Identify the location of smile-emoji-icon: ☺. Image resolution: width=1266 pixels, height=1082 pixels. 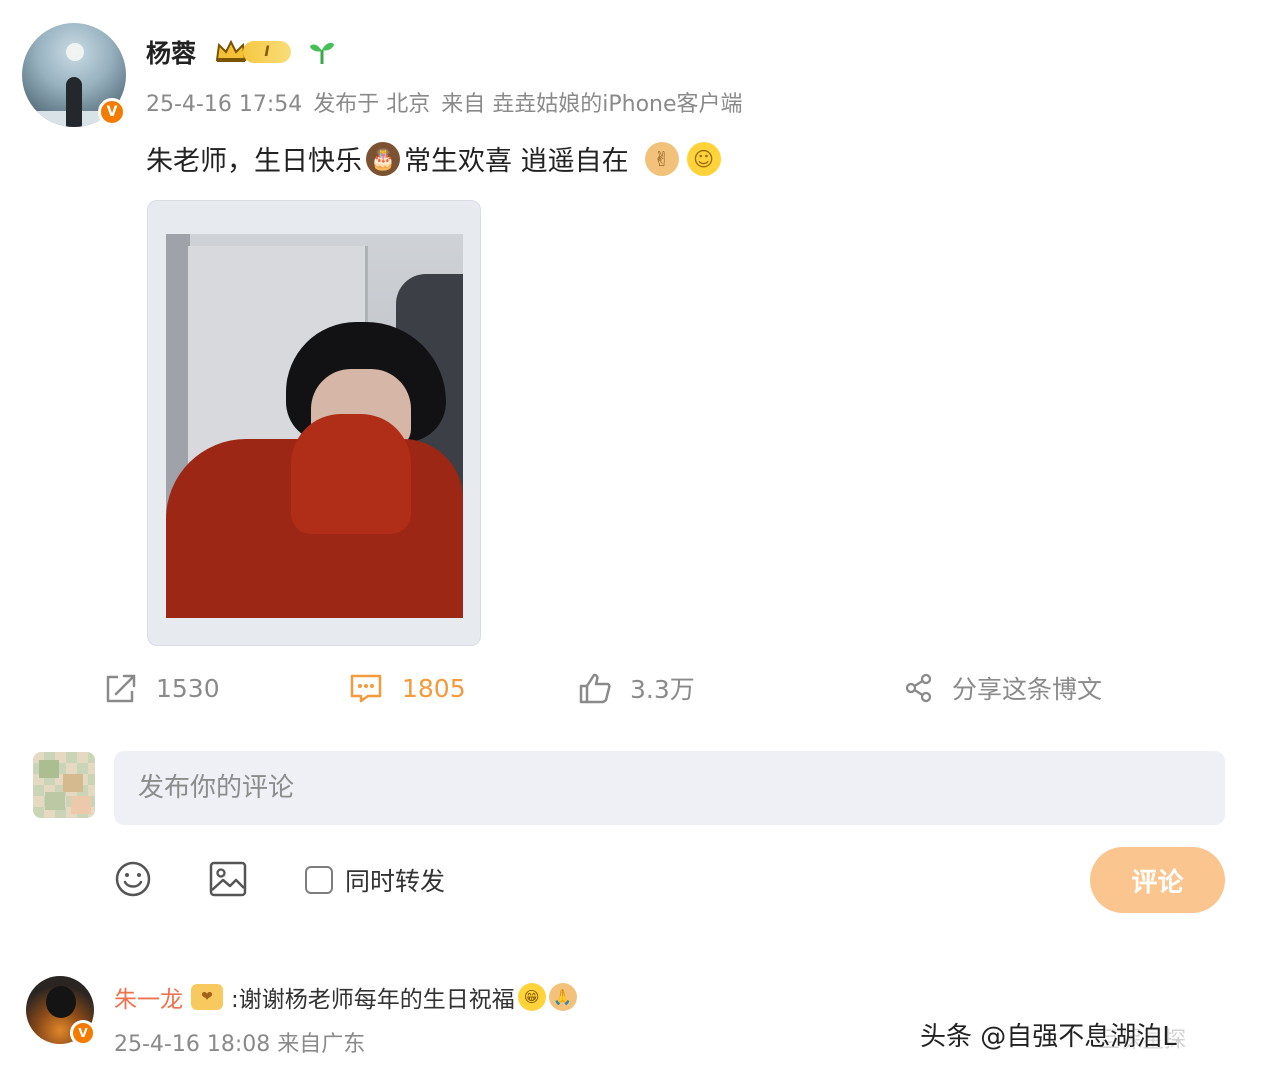
(703, 158).